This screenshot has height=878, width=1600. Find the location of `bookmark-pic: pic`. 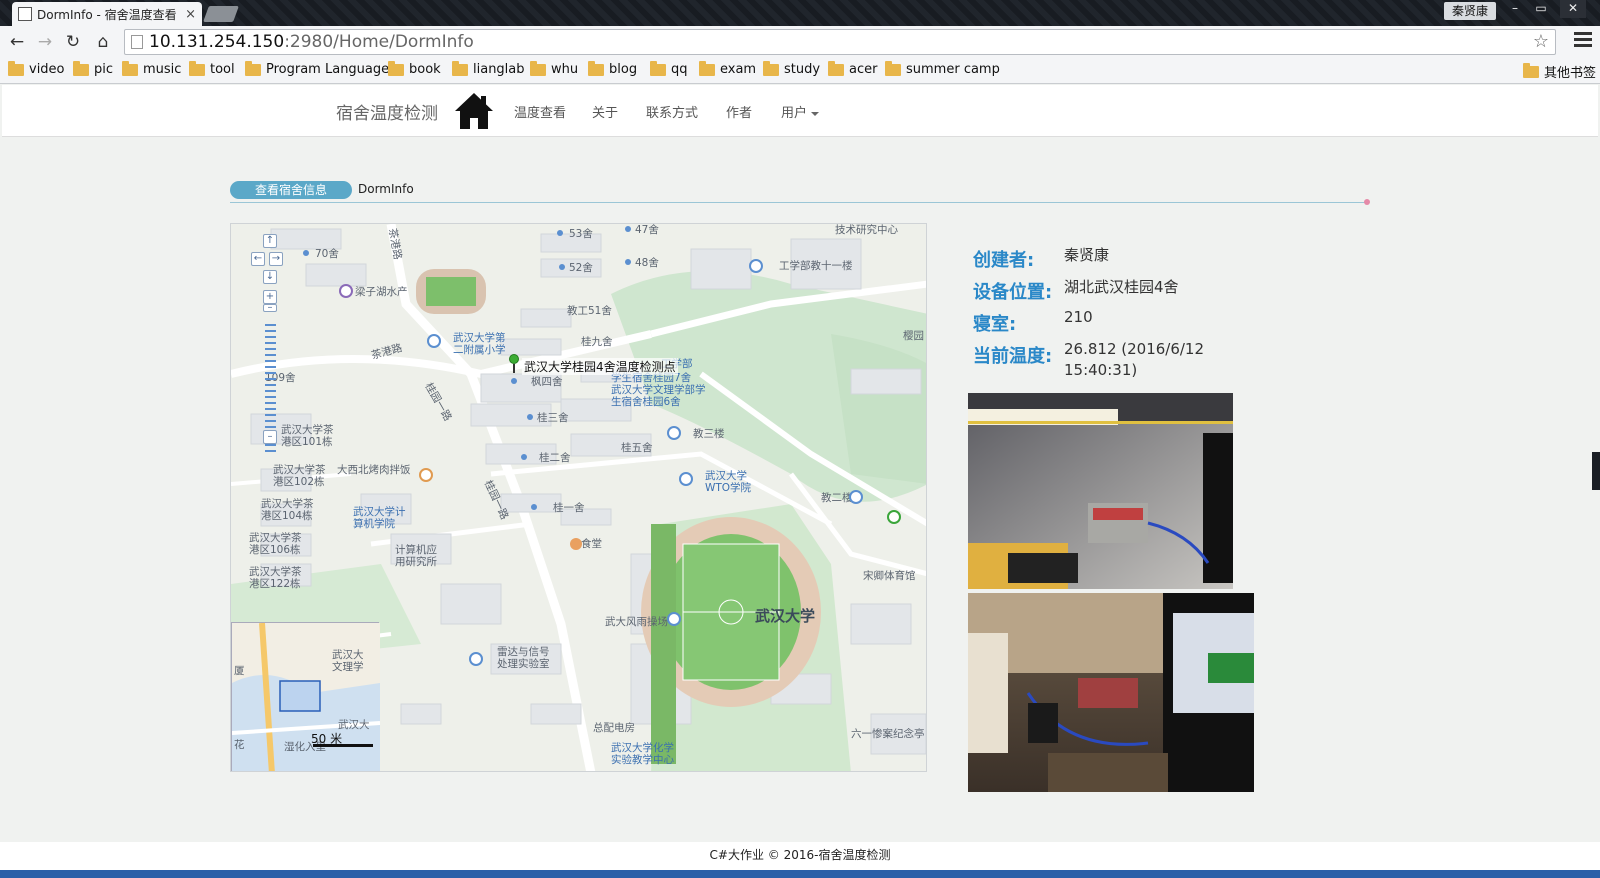

bookmark-pic: pic is located at coordinates (93, 68).